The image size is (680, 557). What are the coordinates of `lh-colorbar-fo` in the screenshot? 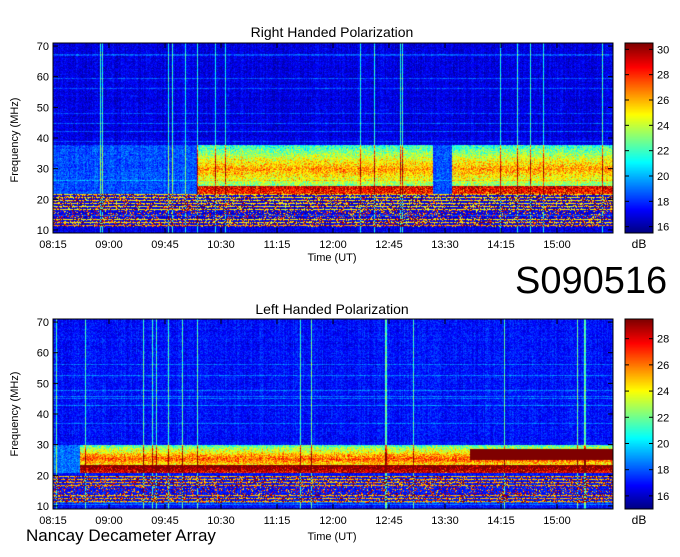 It's located at (639, 414).